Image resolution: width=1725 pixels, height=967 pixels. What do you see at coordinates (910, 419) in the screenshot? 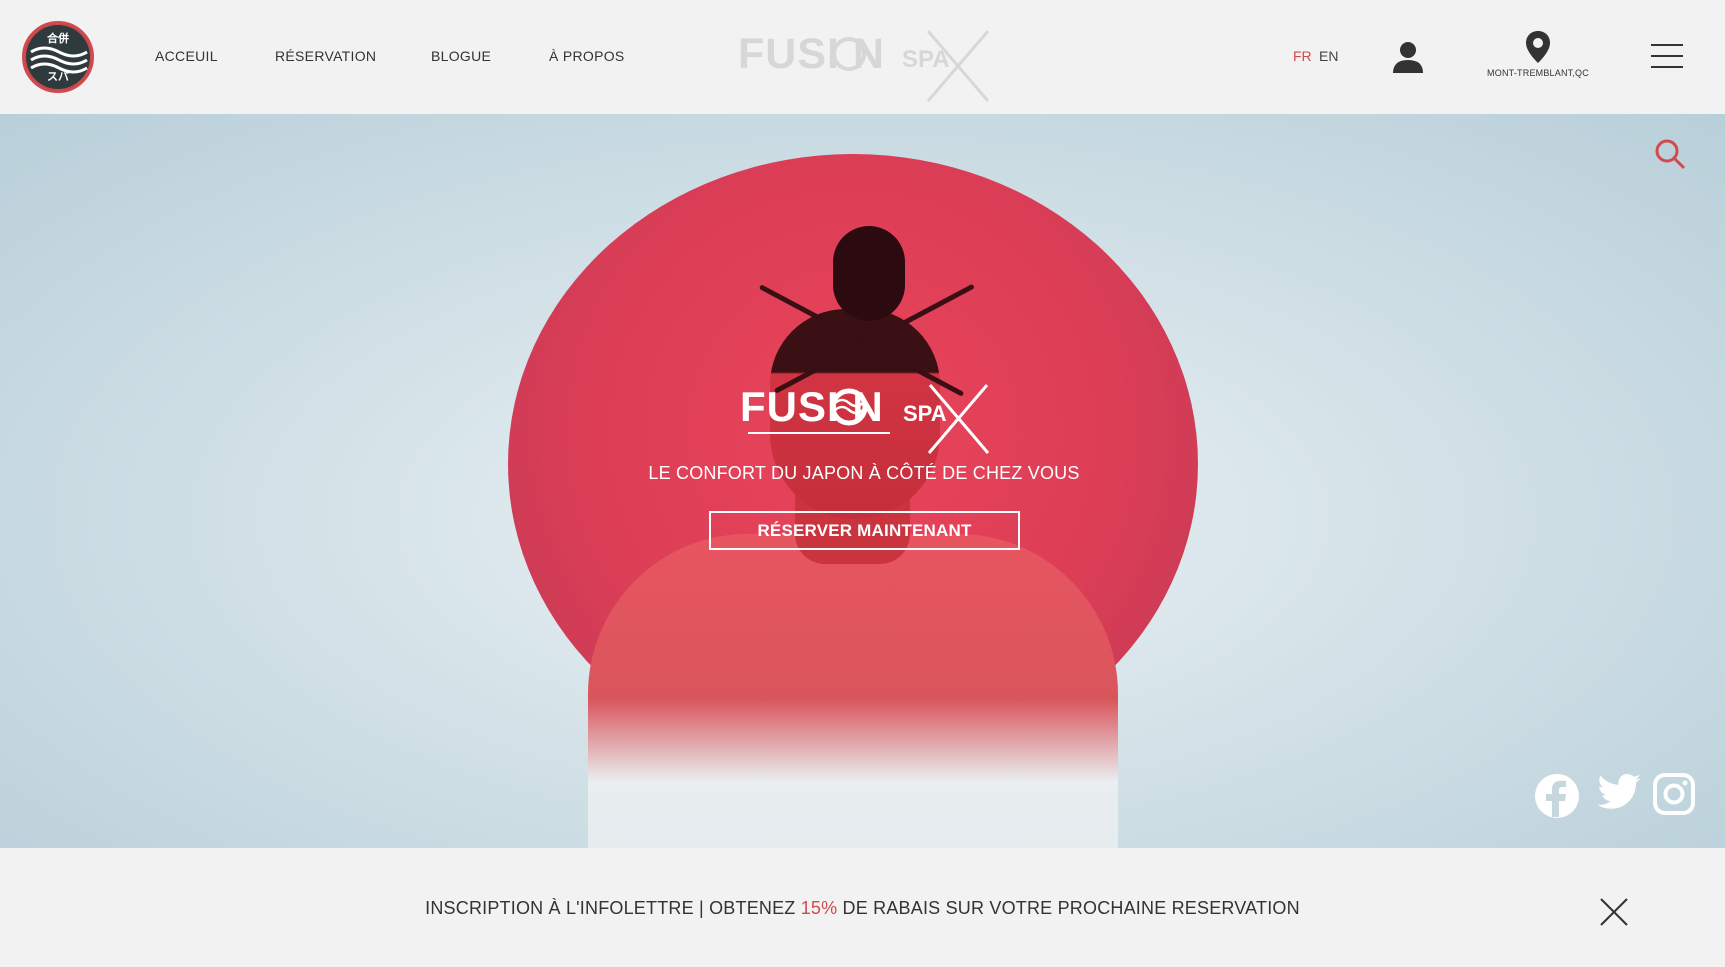
I see `hero-logo-wave-icon` at bounding box center [910, 419].